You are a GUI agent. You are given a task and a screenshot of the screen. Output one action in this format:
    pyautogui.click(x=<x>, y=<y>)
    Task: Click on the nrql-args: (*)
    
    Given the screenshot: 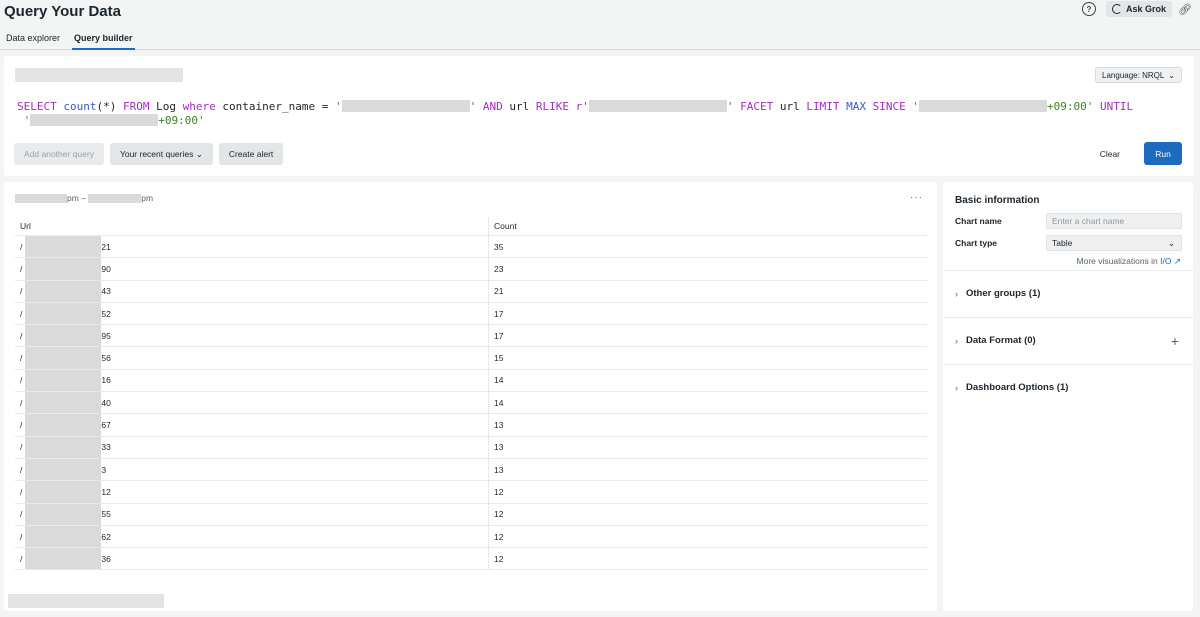 What is the action you would take?
    pyautogui.click(x=106, y=106)
    